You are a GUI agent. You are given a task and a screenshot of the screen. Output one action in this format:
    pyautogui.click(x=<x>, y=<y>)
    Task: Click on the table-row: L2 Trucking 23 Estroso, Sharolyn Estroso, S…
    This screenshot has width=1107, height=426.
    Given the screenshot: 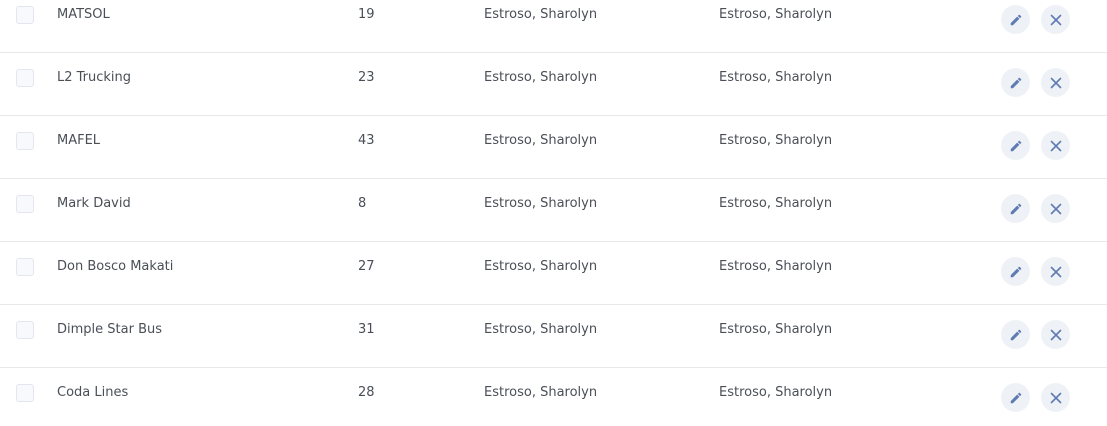 What is the action you would take?
    pyautogui.click(x=553, y=84)
    